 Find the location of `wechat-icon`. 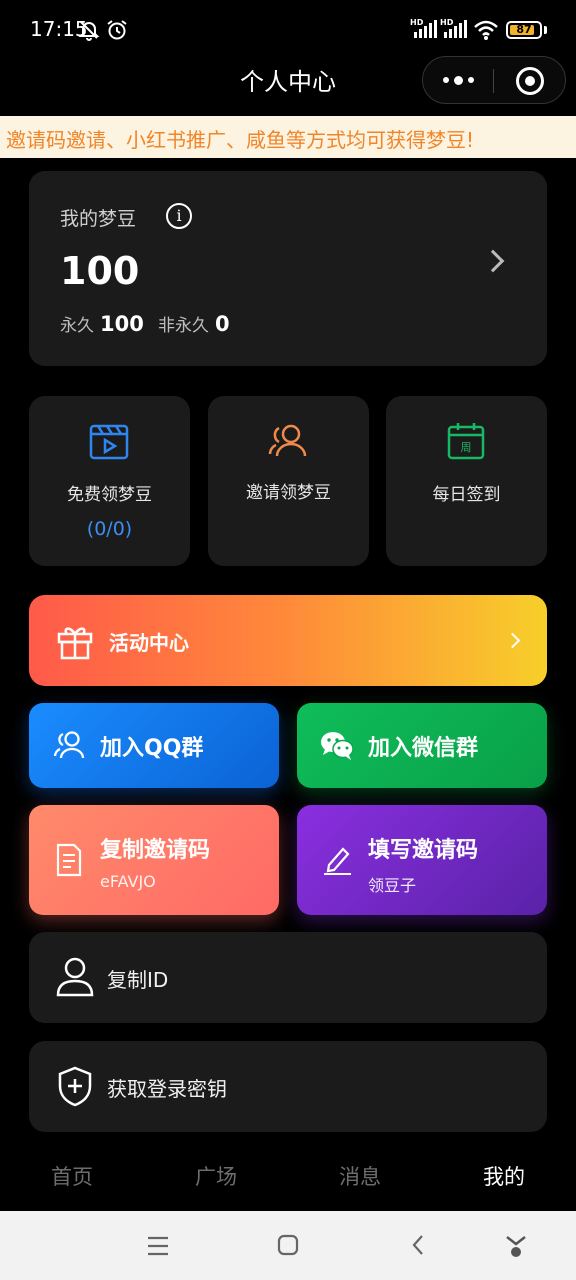

wechat-icon is located at coordinates (337, 746).